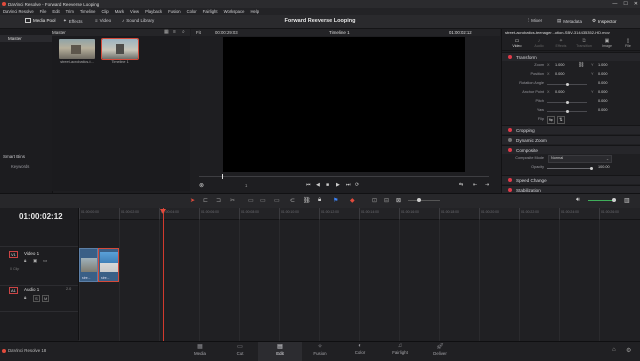 Image resolution: width=640 pixels, height=361 pixels. Describe the element at coordinates (510, 130) in the screenshot. I see `cropping-enable-icon` at that location.